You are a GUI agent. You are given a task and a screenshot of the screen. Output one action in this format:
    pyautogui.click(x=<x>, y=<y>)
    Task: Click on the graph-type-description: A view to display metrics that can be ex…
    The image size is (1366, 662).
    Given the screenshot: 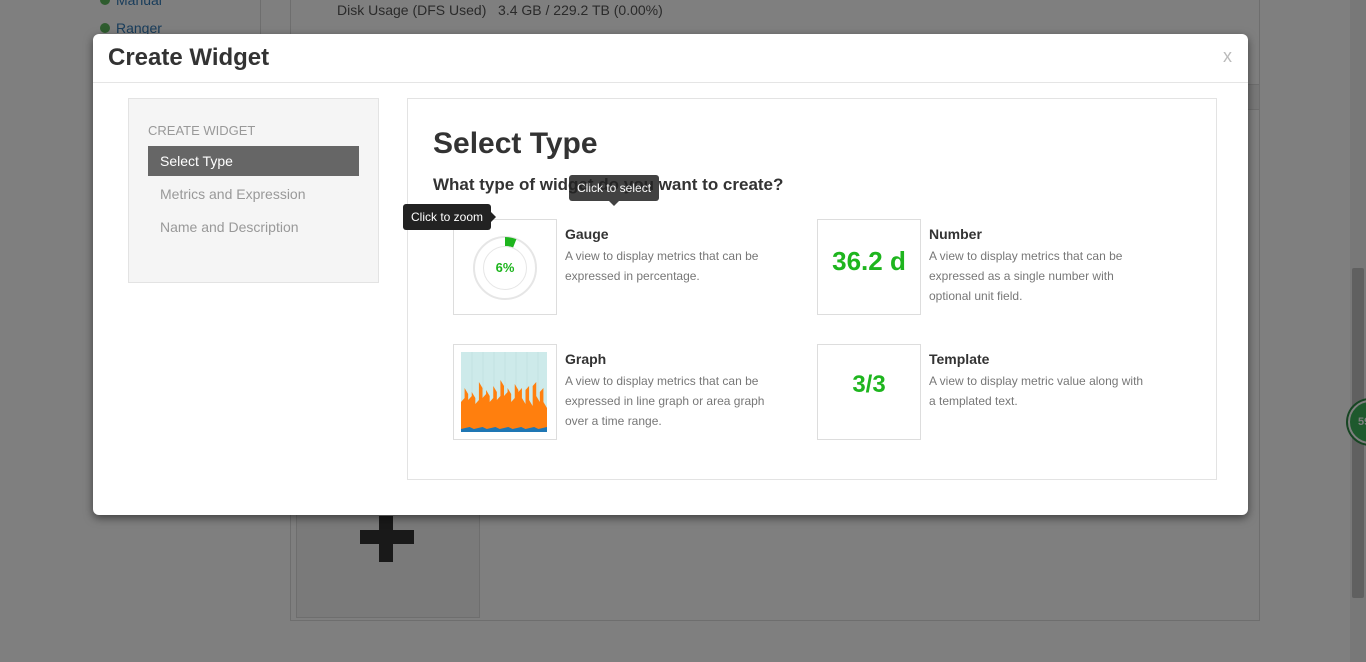 What is the action you would take?
    pyautogui.click(x=665, y=401)
    